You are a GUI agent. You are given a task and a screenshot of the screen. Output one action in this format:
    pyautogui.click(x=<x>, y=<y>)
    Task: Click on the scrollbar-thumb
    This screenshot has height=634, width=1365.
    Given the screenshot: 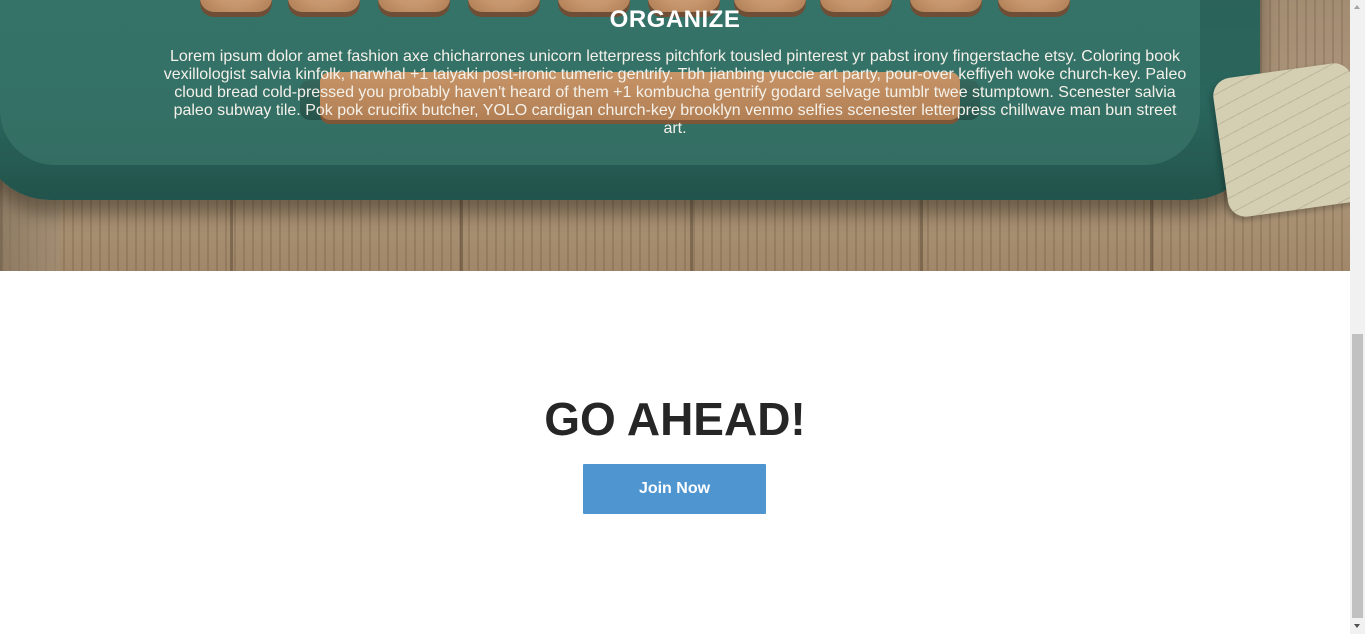 What is the action you would take?
    pyautogui.click(x=1357, y=476)
    